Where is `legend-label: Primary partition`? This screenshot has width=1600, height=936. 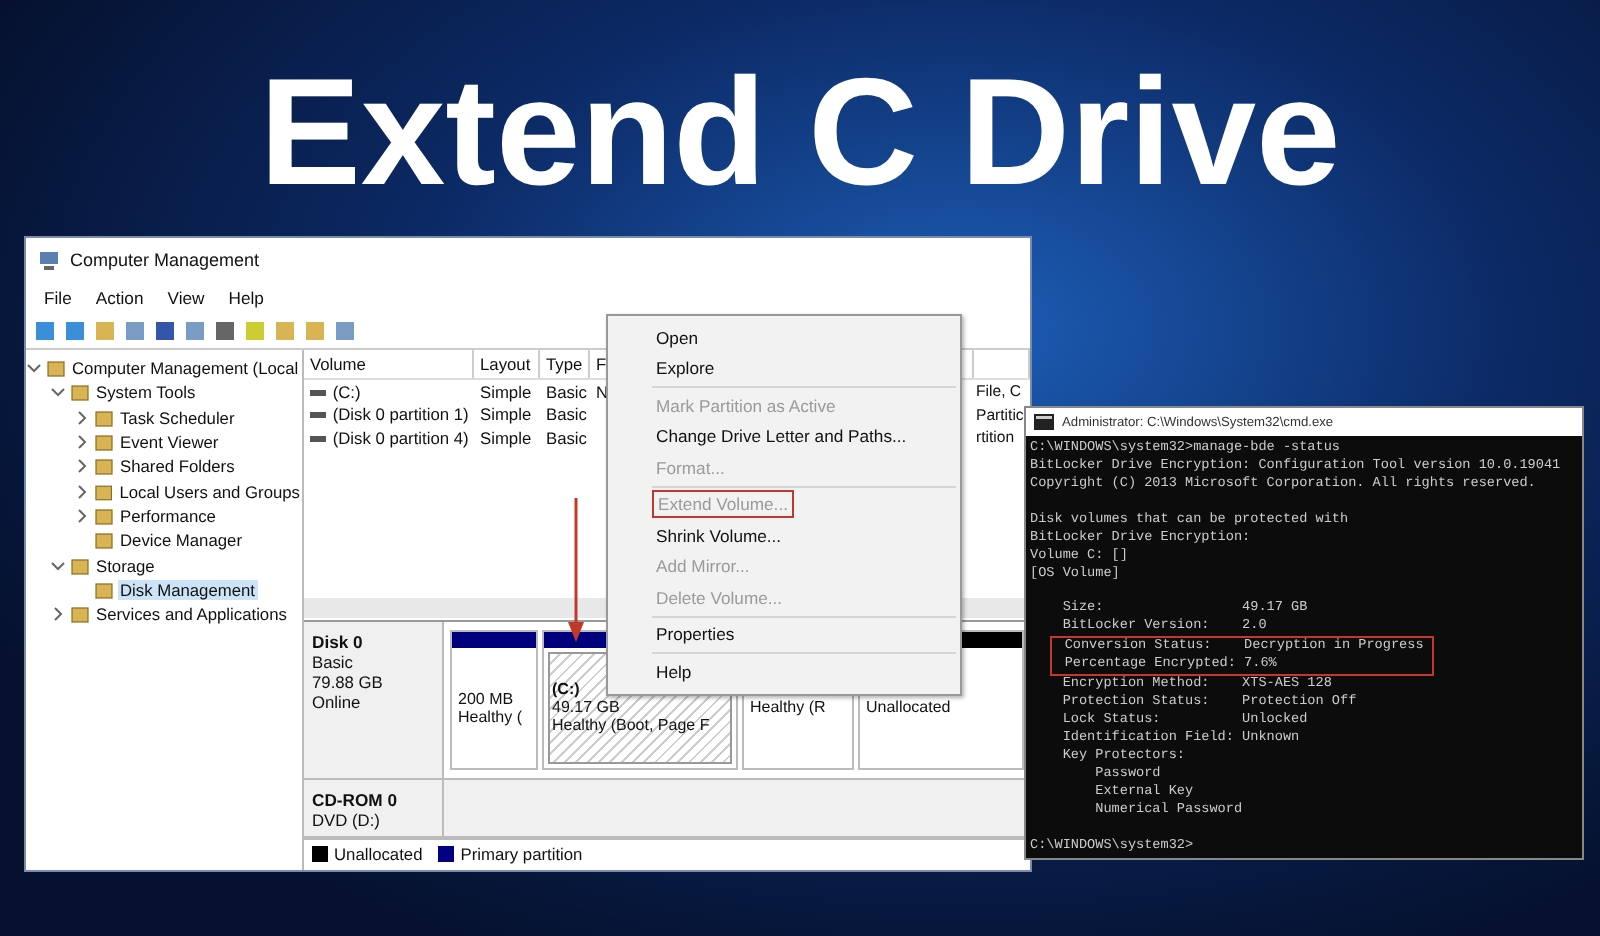 legend-label: Primary partition is located at coordinates (521, 854).